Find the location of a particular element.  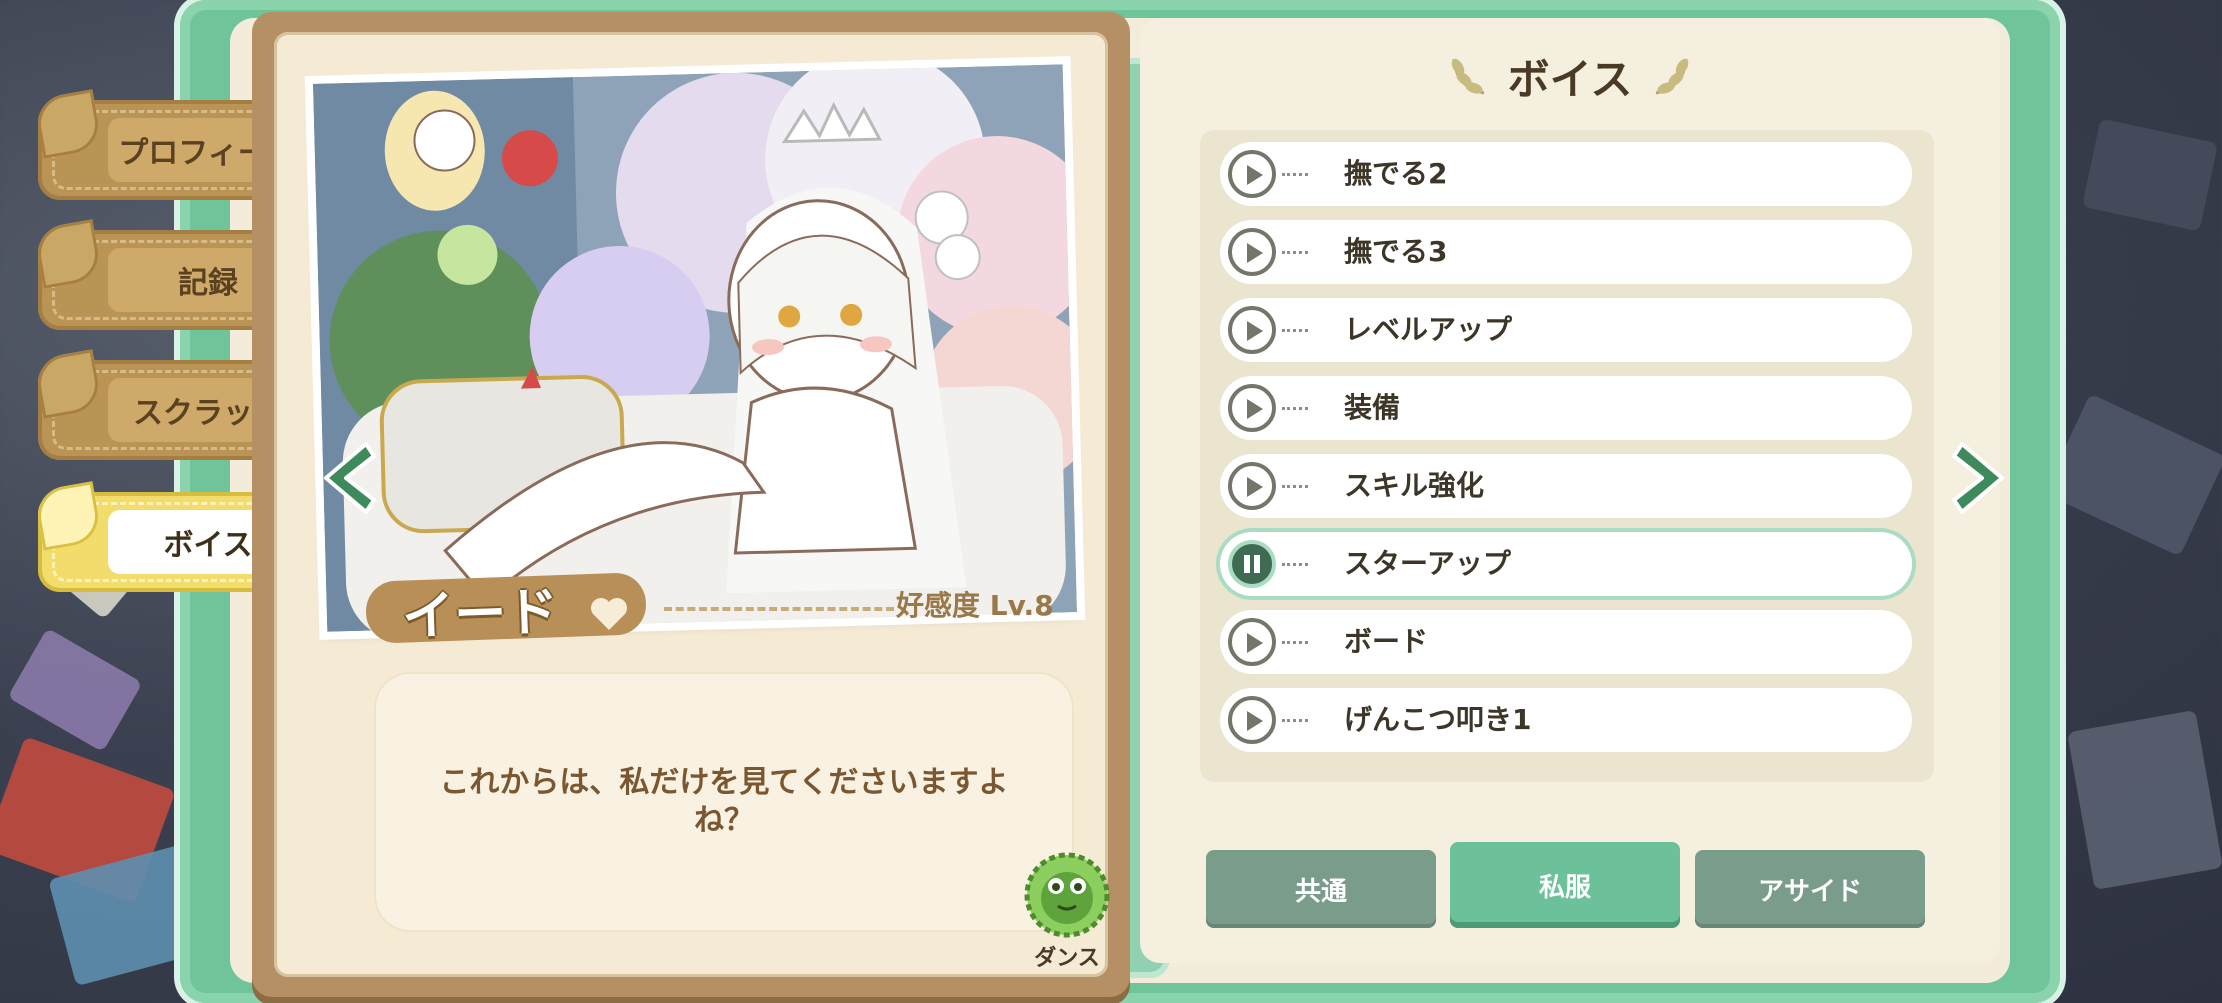

dance-button: ダンス is located at coordinates (1067, 910).